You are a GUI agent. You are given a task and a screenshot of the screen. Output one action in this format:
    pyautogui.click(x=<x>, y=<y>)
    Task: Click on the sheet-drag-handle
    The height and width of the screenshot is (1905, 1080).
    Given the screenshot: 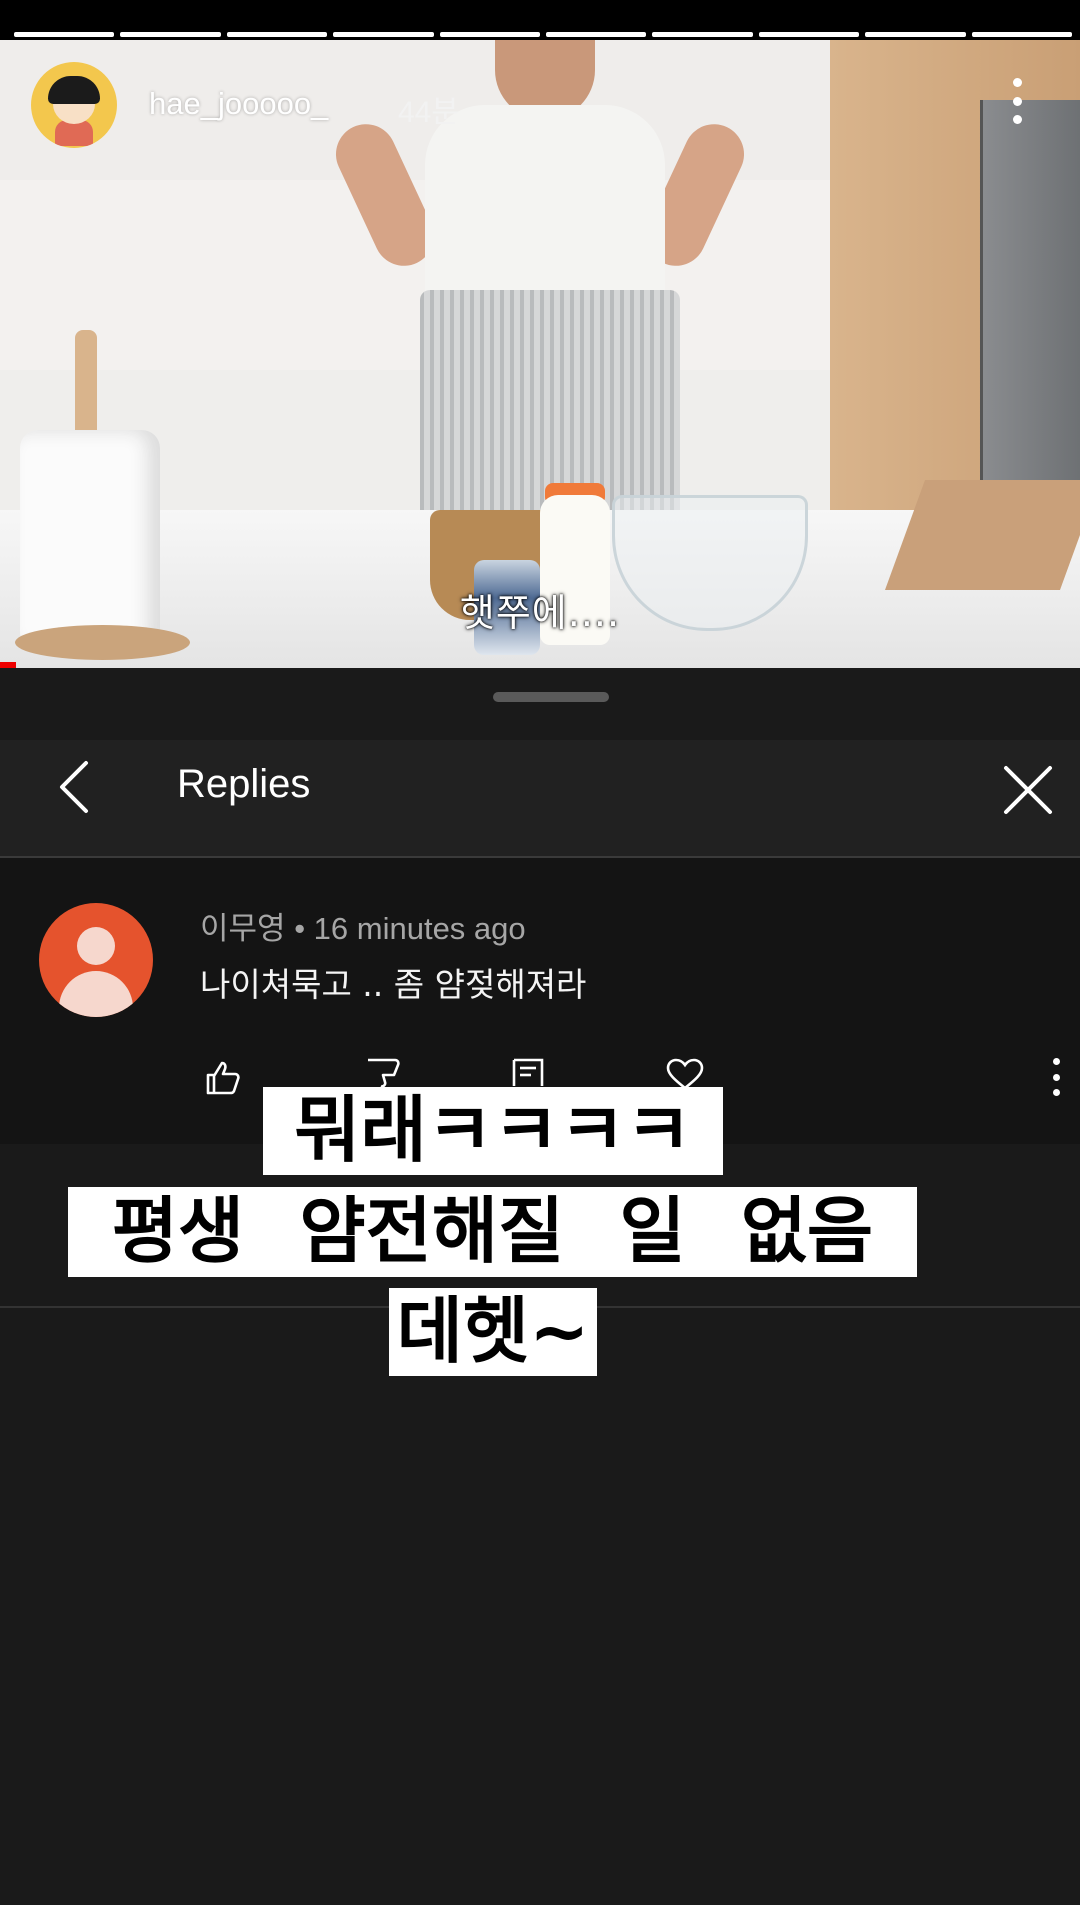 What is the action you would take?
    pyautogui.click(x=551, y=697)
    